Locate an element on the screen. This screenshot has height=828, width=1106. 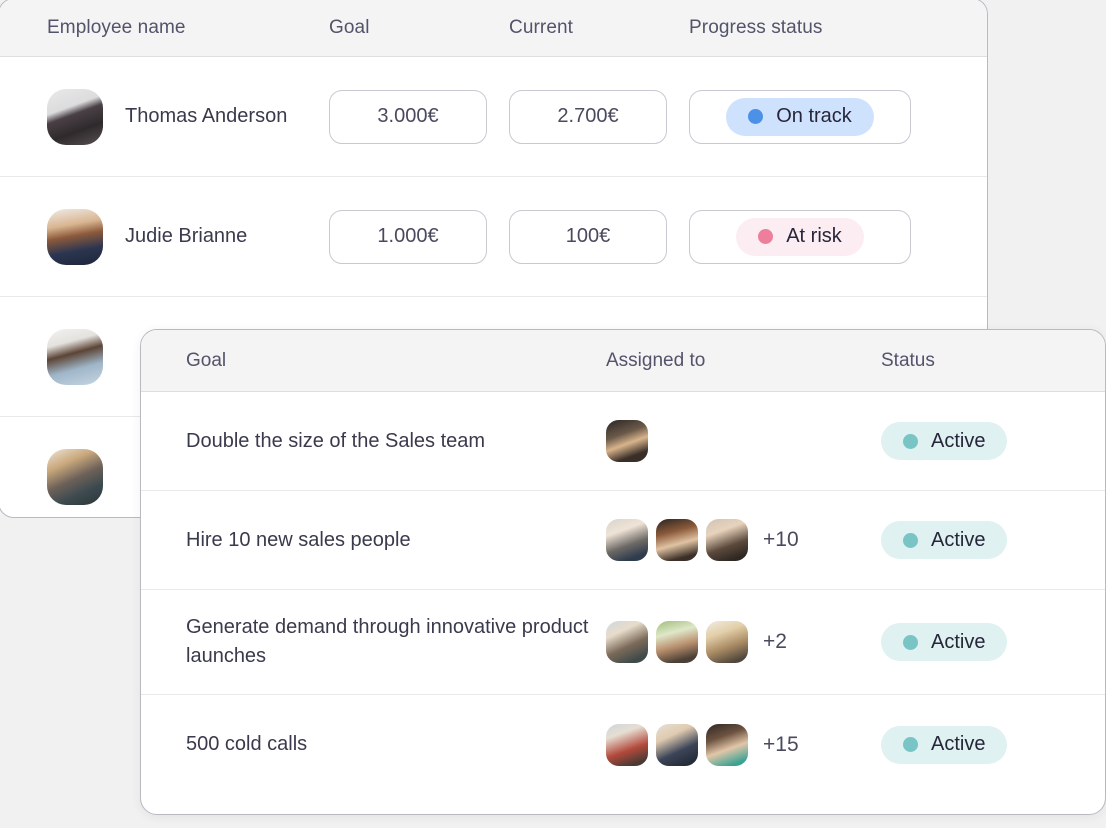
status-badge-label: On track is located at coordinates (814, 116).